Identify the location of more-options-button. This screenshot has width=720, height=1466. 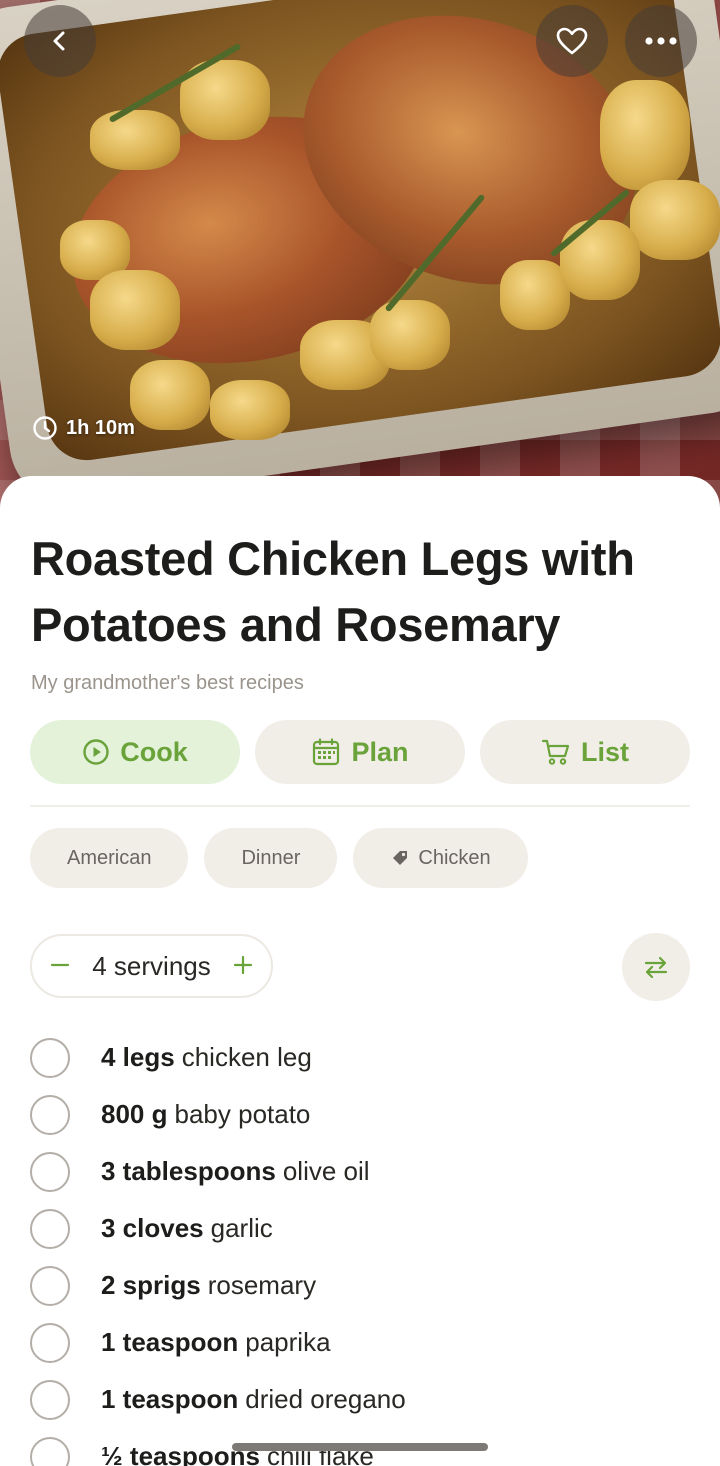
(661, 41).